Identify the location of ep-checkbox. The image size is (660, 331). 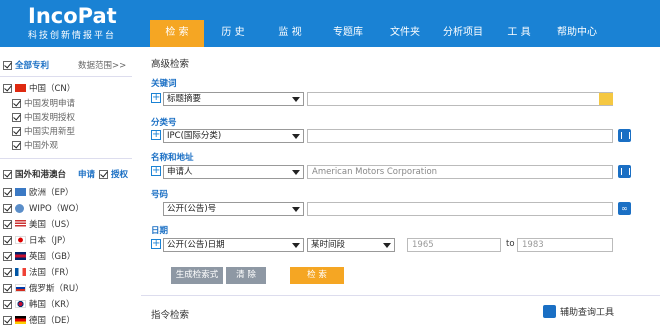
(7, 192).